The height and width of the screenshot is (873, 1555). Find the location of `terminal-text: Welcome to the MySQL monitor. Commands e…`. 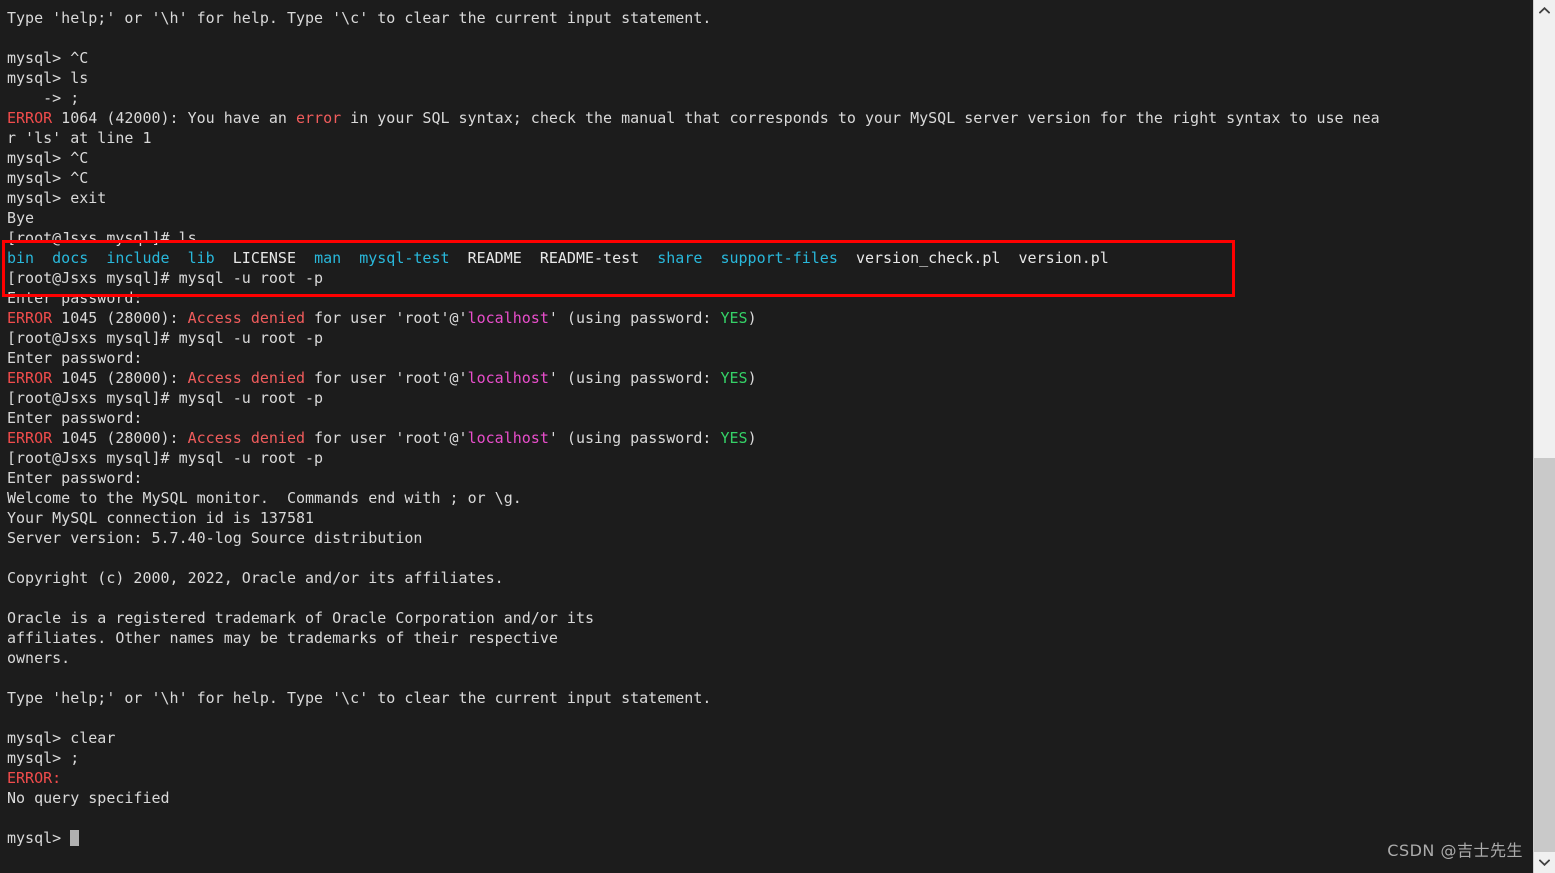

terminal-text: Welcome to the MySQL monitor. Commands e… is located at coordinates (264, 498).